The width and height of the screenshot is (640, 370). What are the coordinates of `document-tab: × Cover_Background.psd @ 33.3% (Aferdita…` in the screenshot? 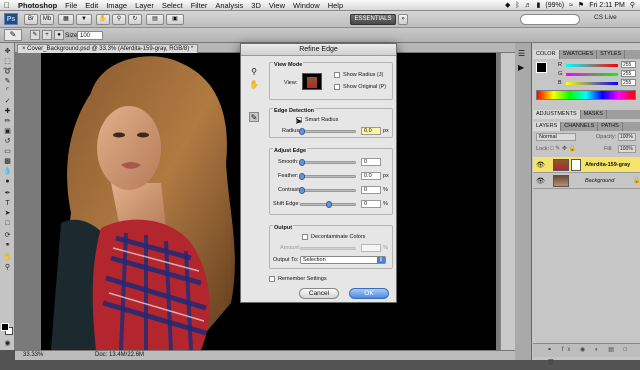 It's located at (108, 48).